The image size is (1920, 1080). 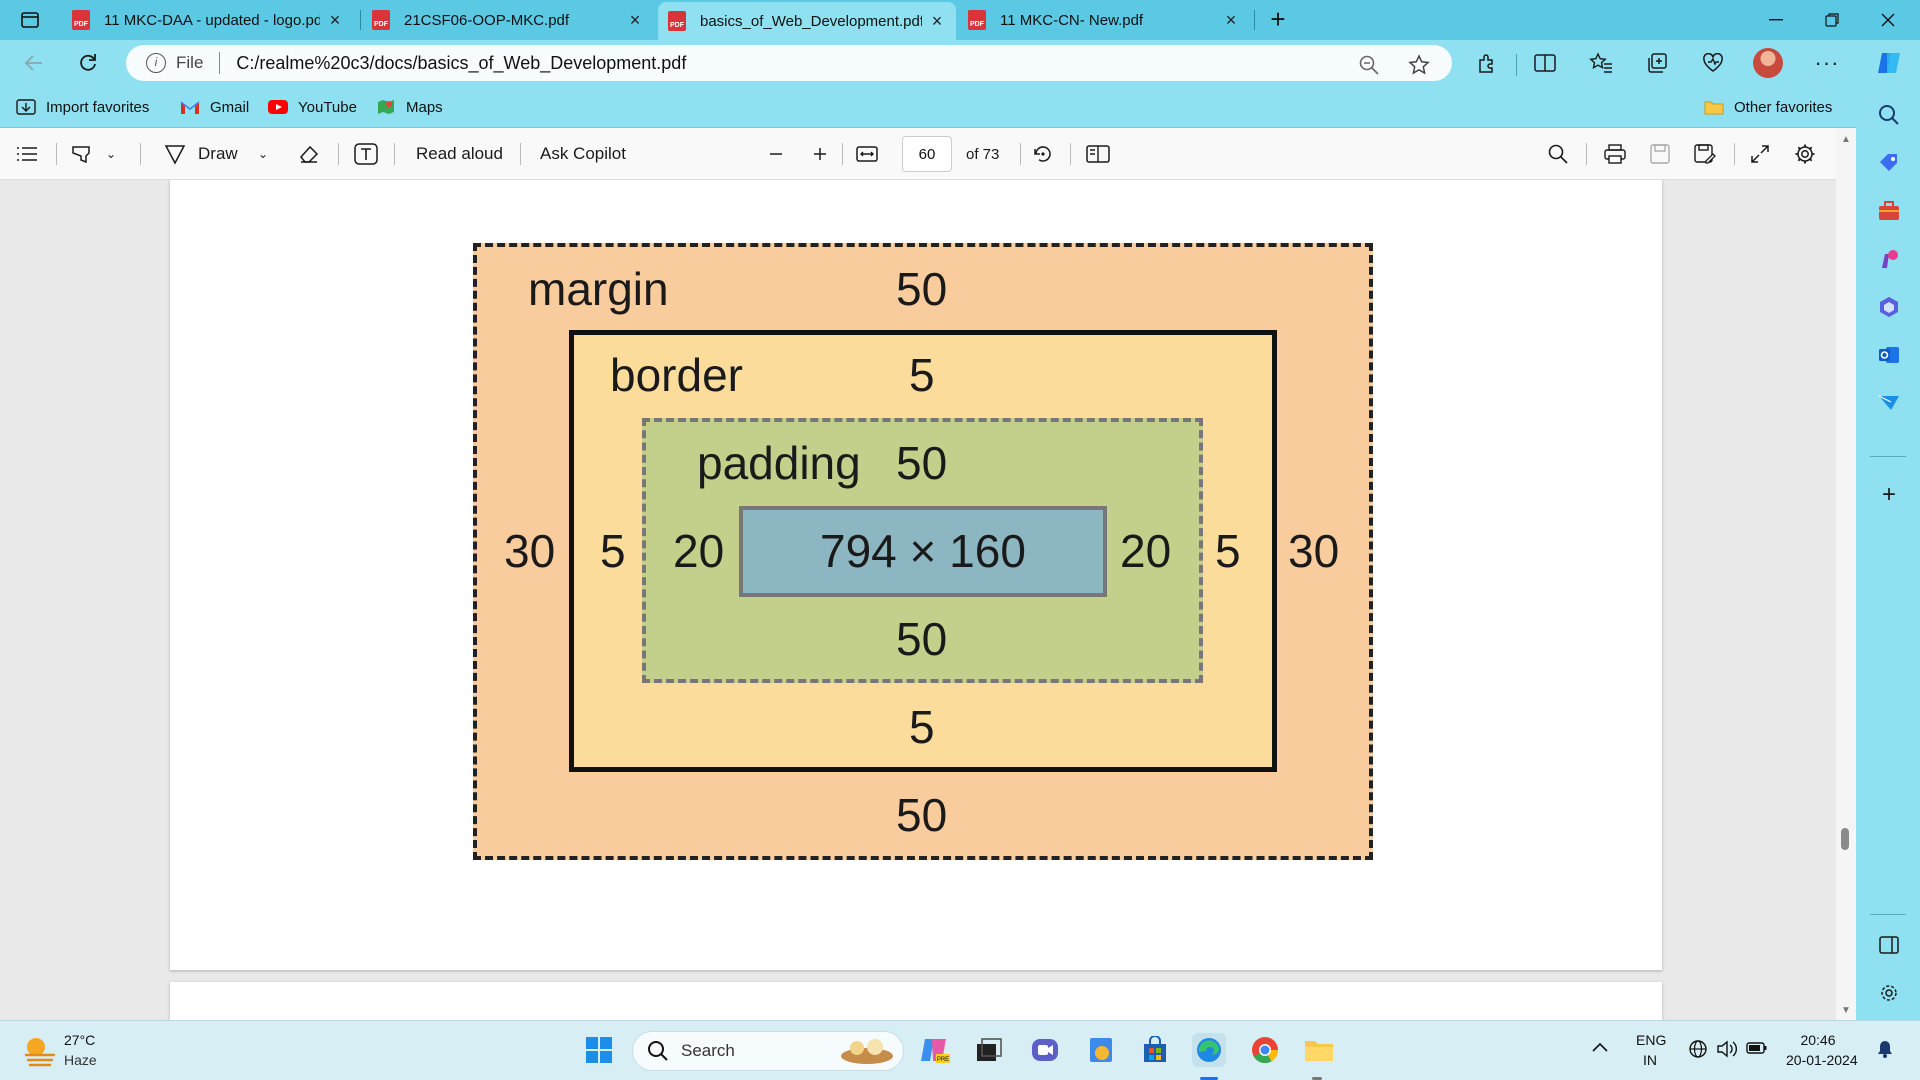 What do you see at coordinates (1846, 574) in the screenshot?
I see `vertical-scrollbar: ▲ ▼` at bounding box center [1846, 574].